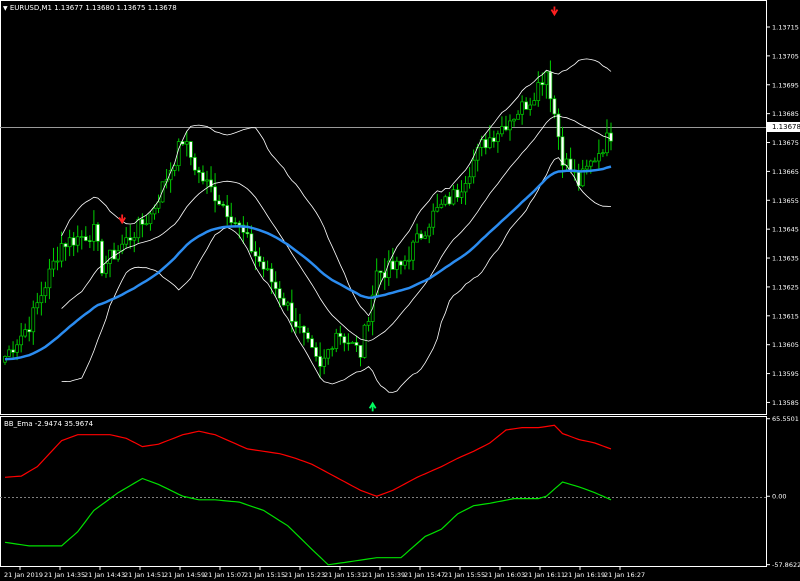 The width and height of the screenshot is (800, 581). I want to click on symbol-label: EURUSD,M1, so click(30, 8).